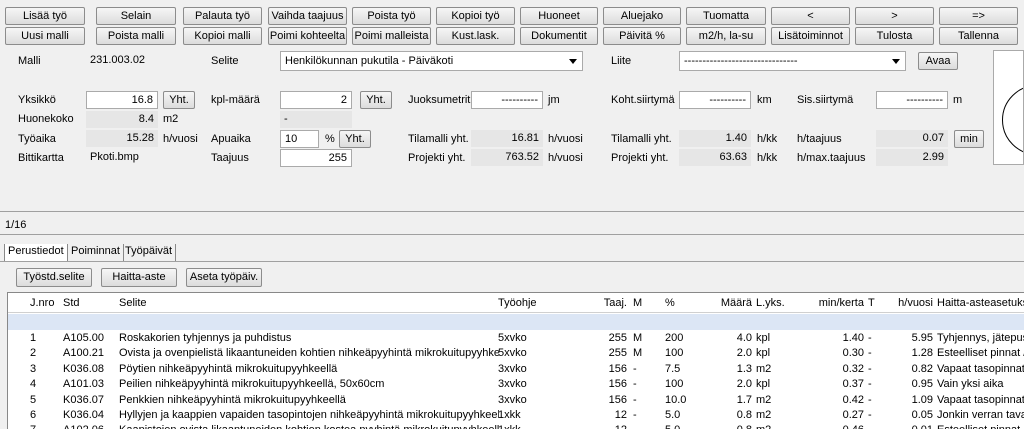 The height and width of the screenshot is (429, 1024). I want to click on toolbar1-button-1: Selain, so click(136, 16).